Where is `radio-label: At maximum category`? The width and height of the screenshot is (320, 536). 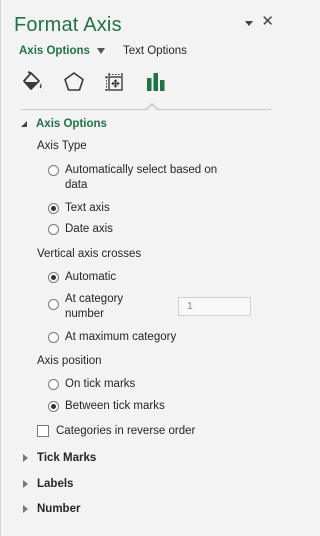 radio-label: At maximum category is located at coordinates (121, 337).